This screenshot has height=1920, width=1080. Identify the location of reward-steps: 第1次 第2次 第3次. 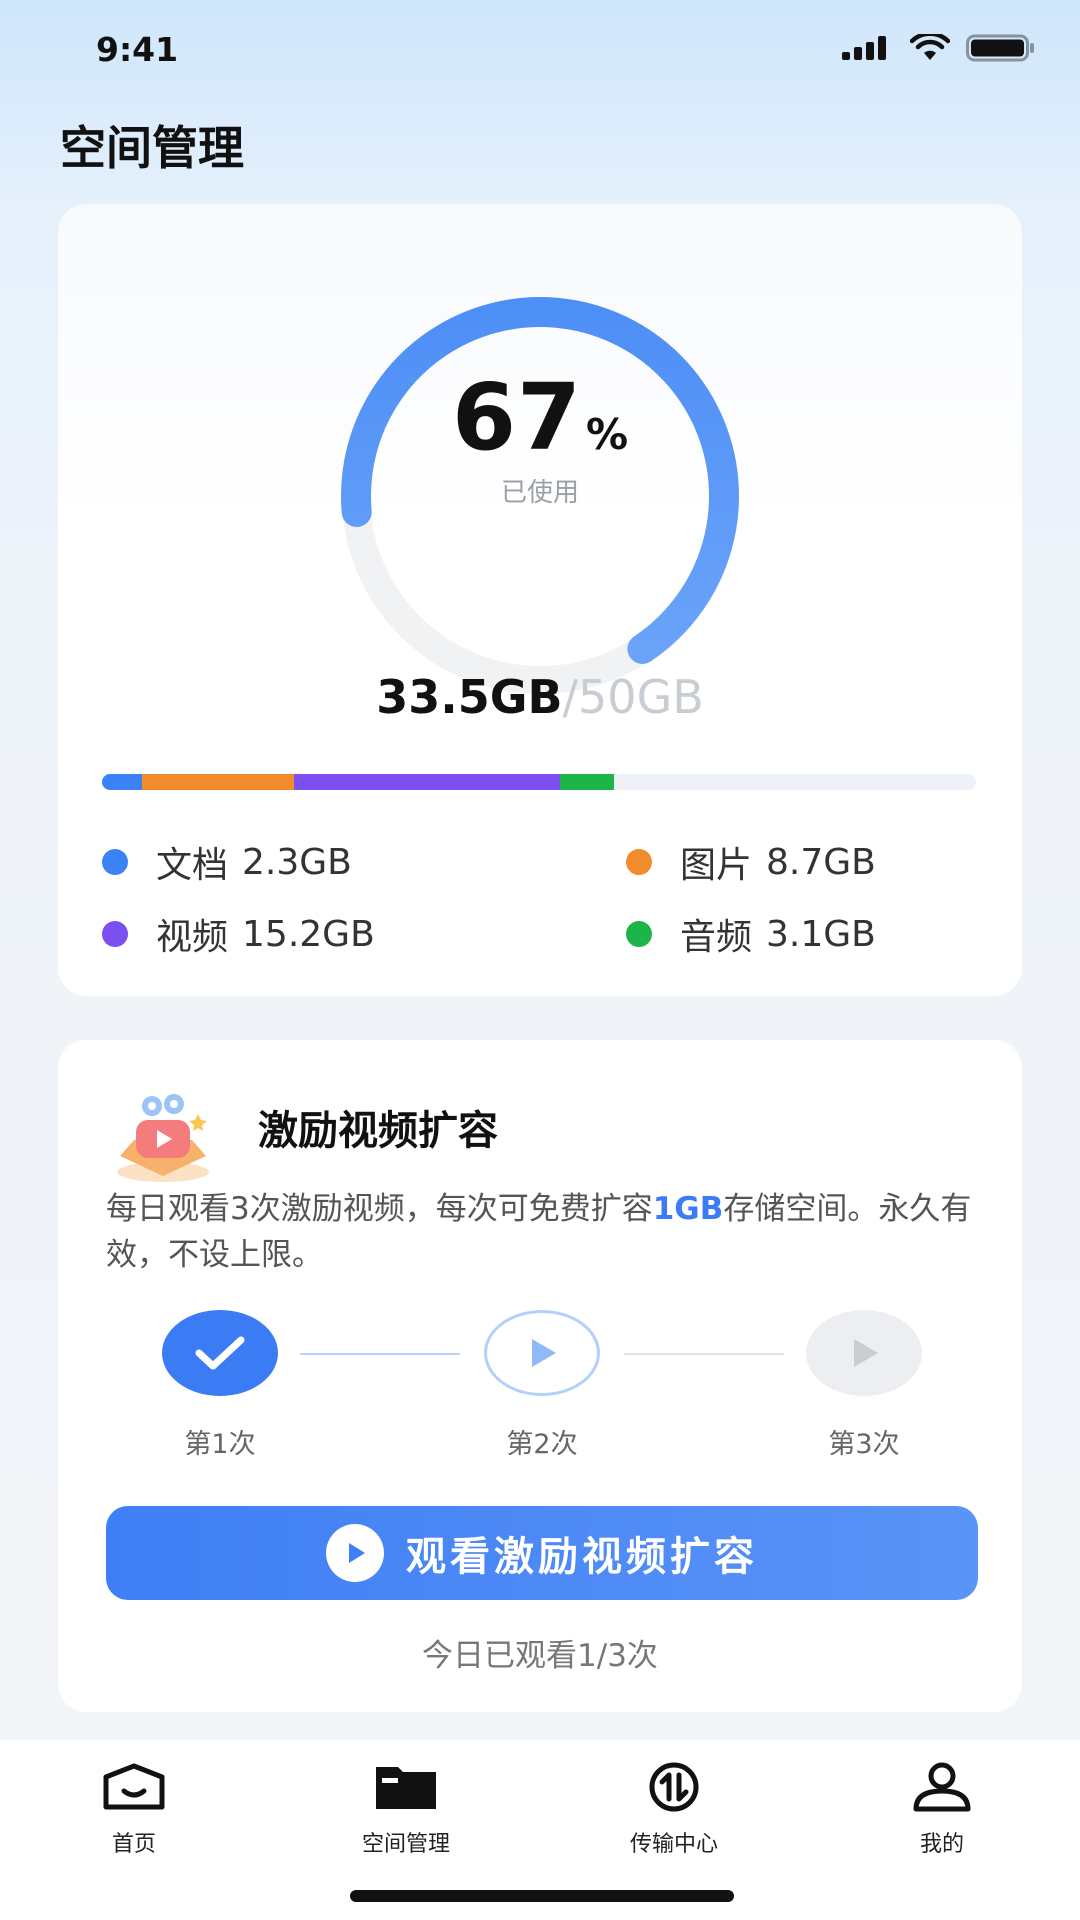
(540, 1390).